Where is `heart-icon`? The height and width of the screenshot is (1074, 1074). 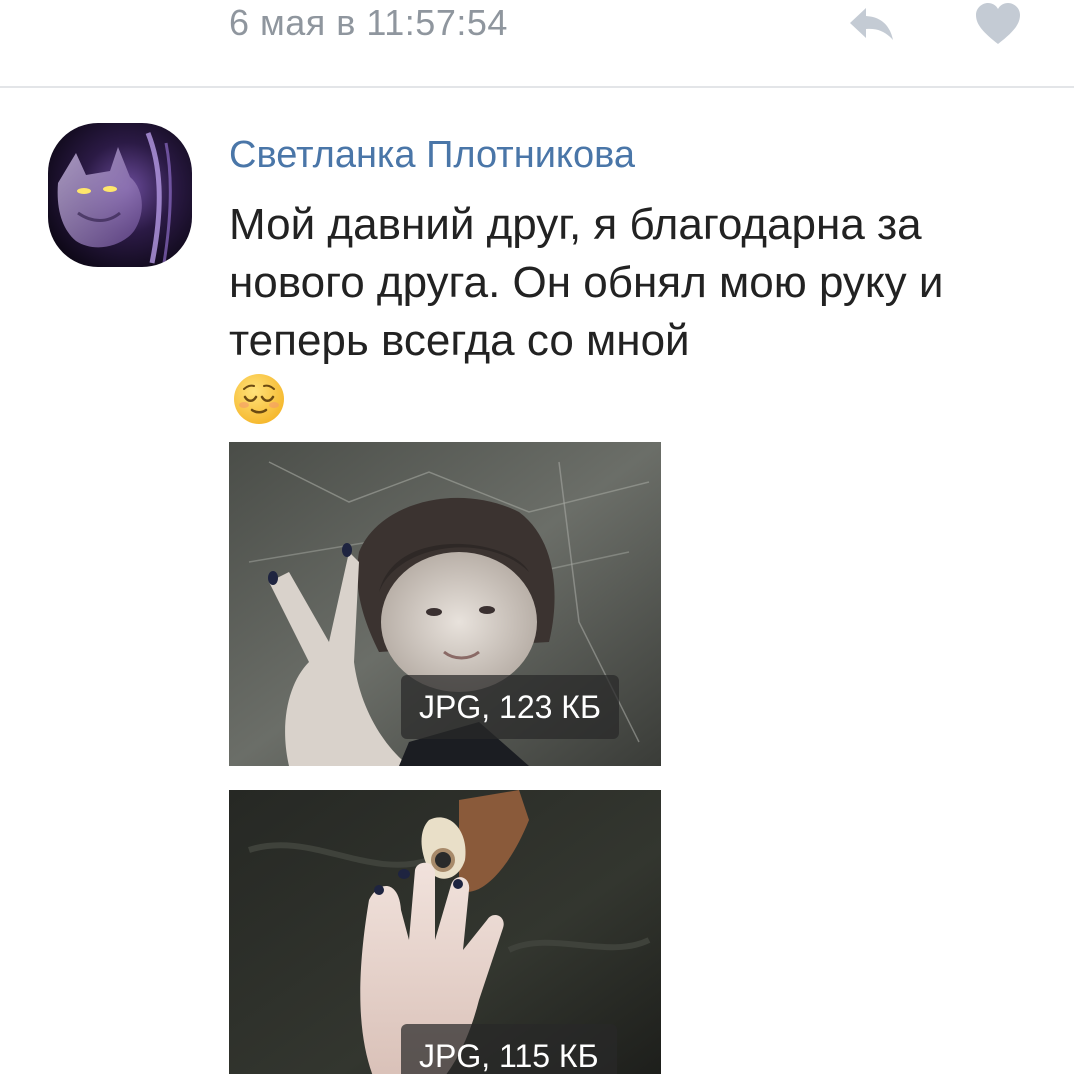 heart-icon is located at coordinates (998, 23).